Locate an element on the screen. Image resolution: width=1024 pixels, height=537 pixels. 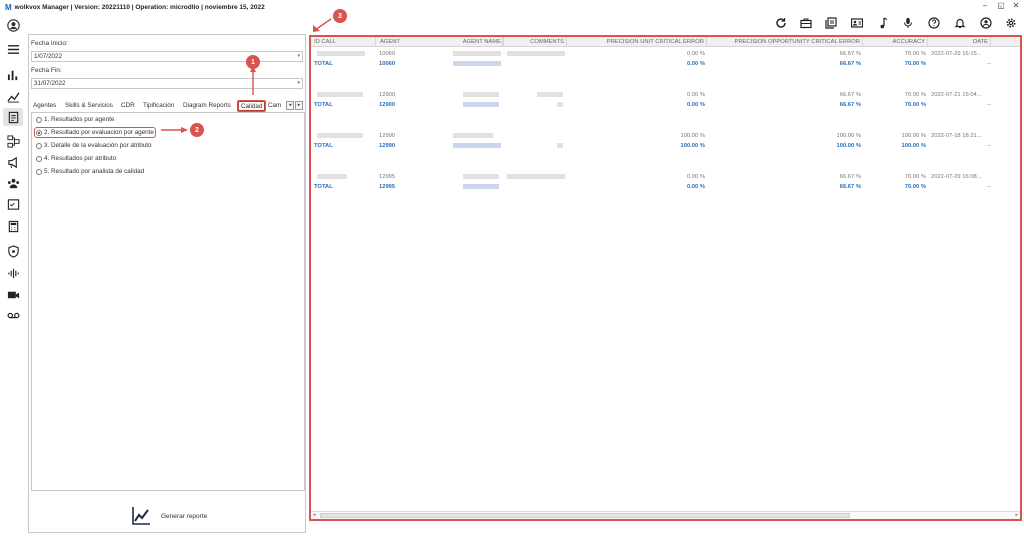
user-icon is located at coordinates (13, 25).